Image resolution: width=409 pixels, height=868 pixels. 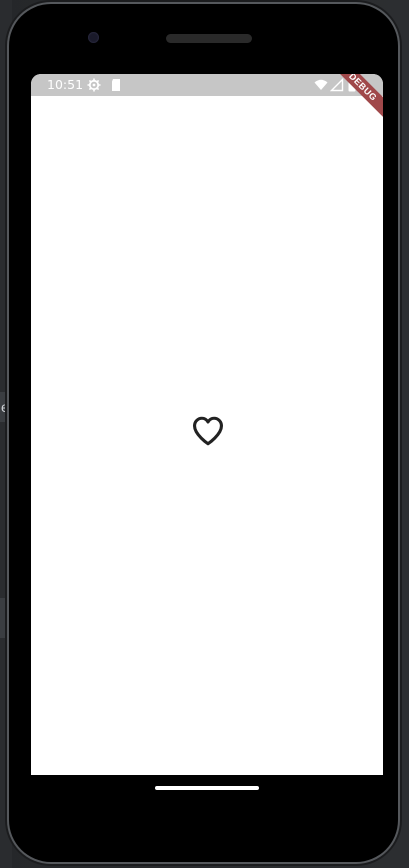 What do you see at coordinates (94, 85) in the screenshot?
I see `settings-gear-icon` at bounding box center [94, 85].